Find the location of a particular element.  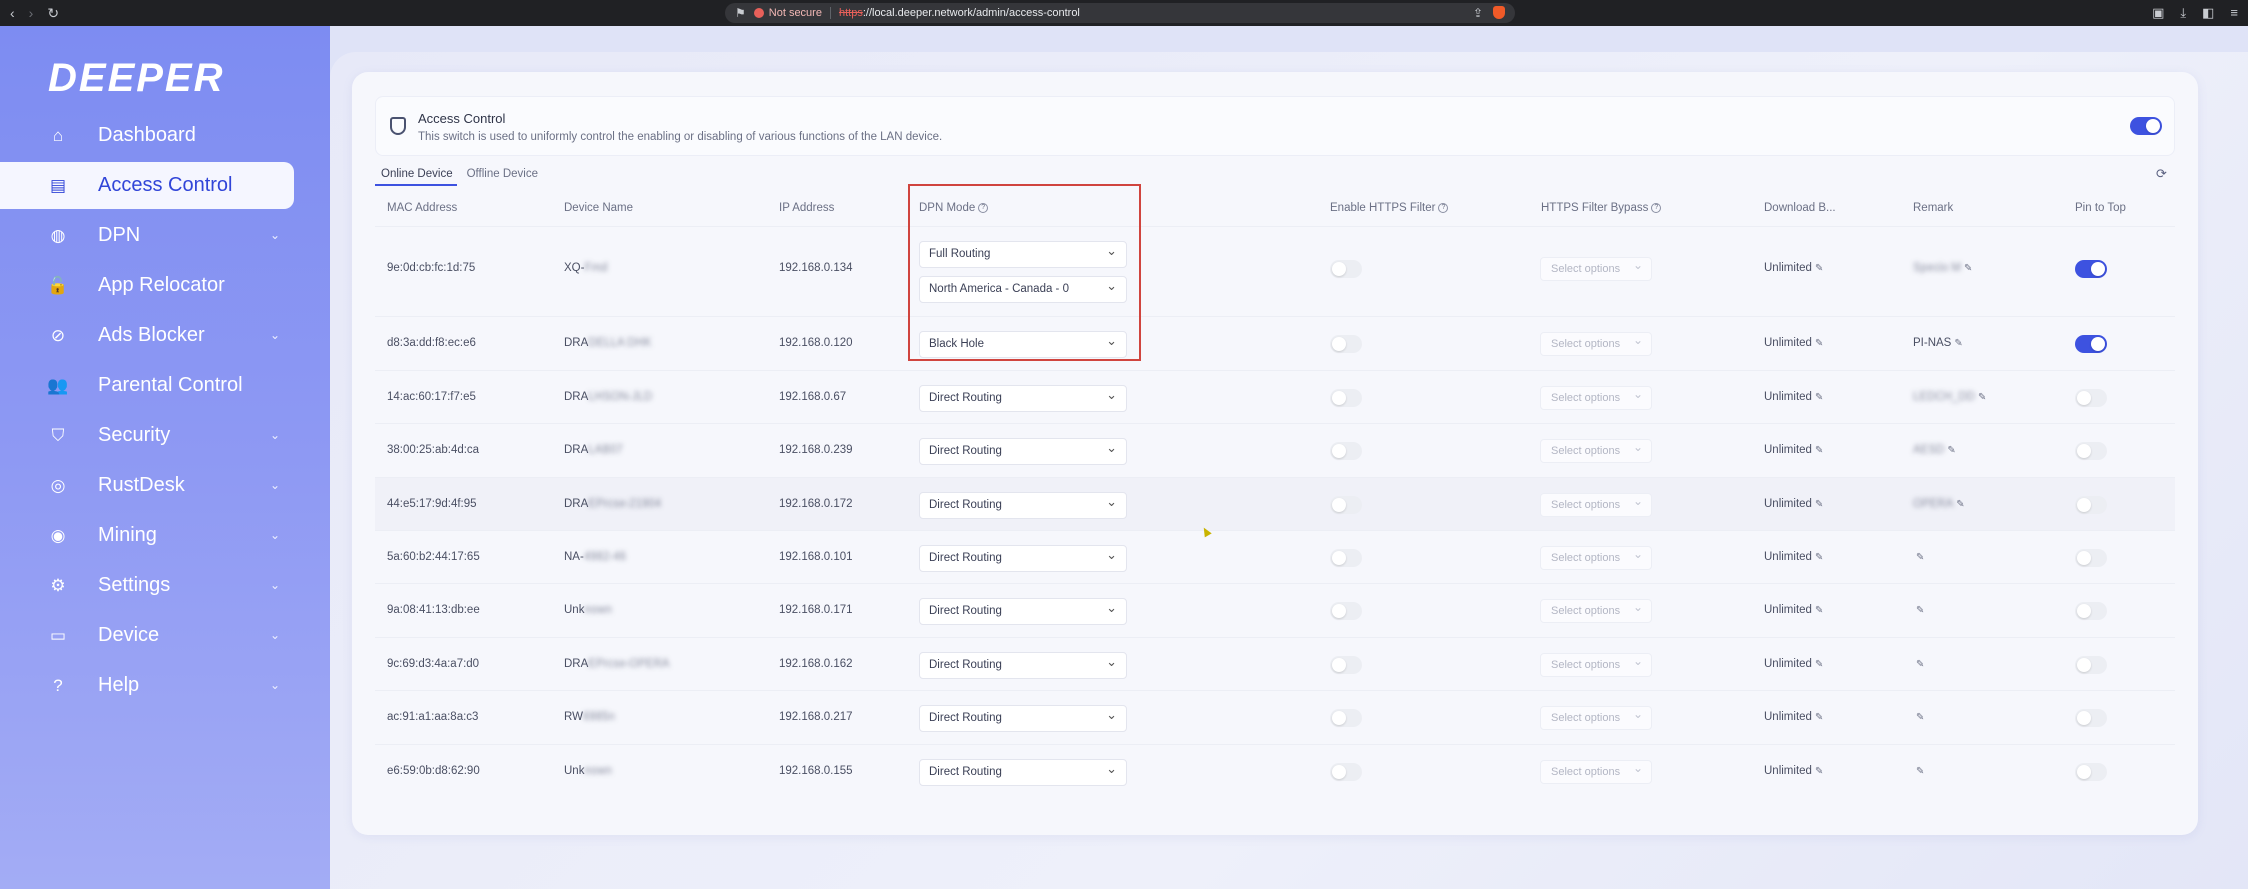

sidebar-item-settings: ⚙ Settings ⌄ is located at coordinates (147, 585).